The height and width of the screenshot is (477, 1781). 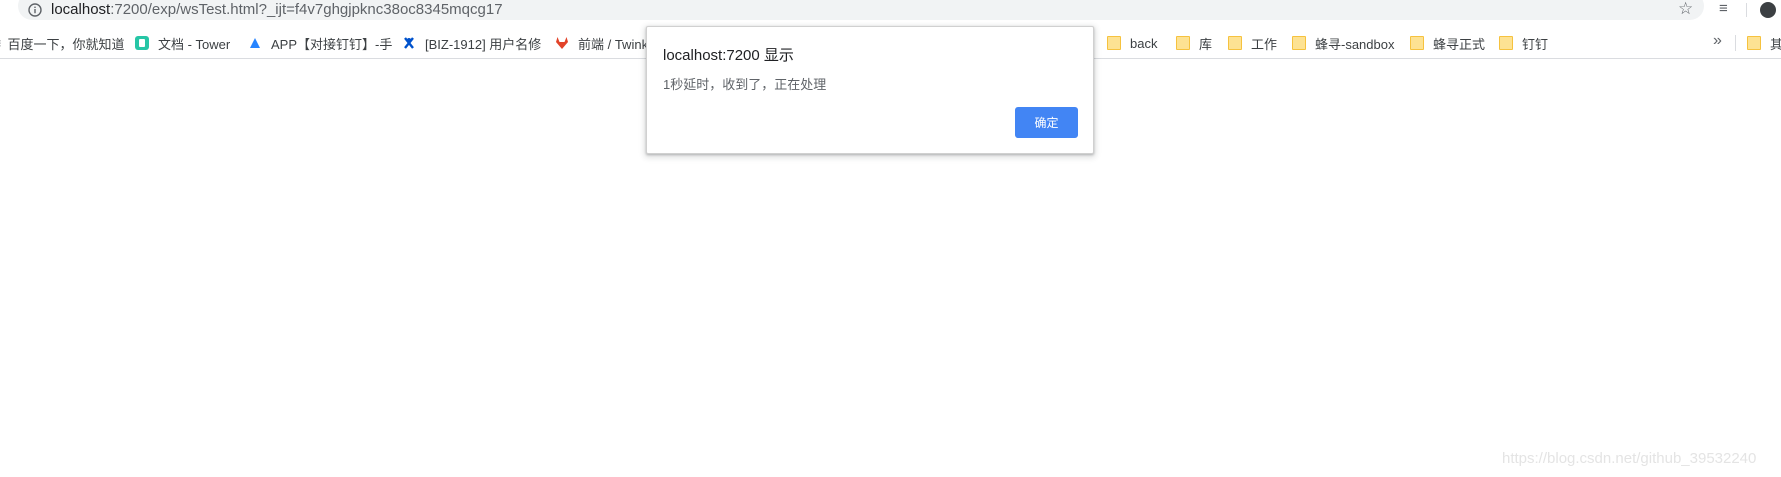 I want to click on bookmark-label: 前端 / Twink, so click(x=613, y=44).